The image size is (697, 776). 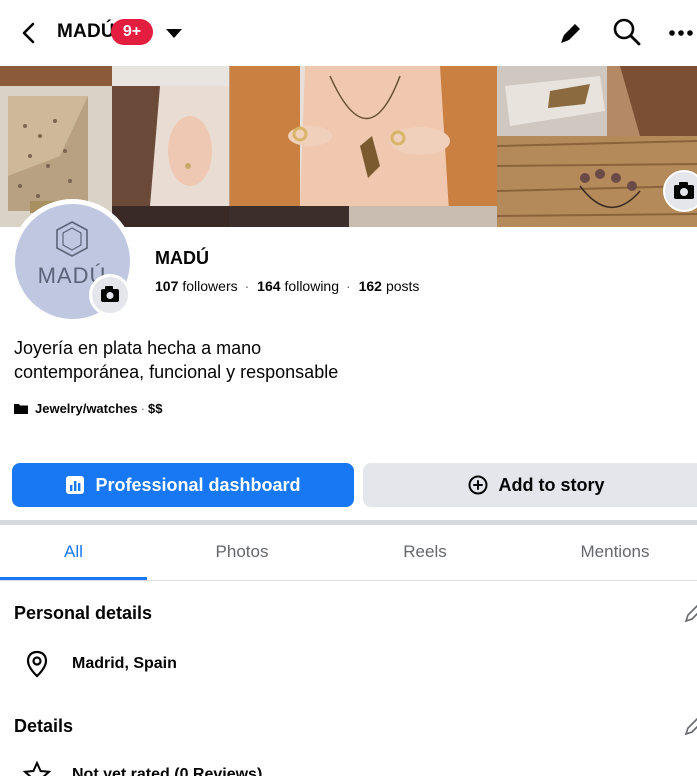 I want to click on dashboard-label: Professional dashboard, so click(x=198, y=484).